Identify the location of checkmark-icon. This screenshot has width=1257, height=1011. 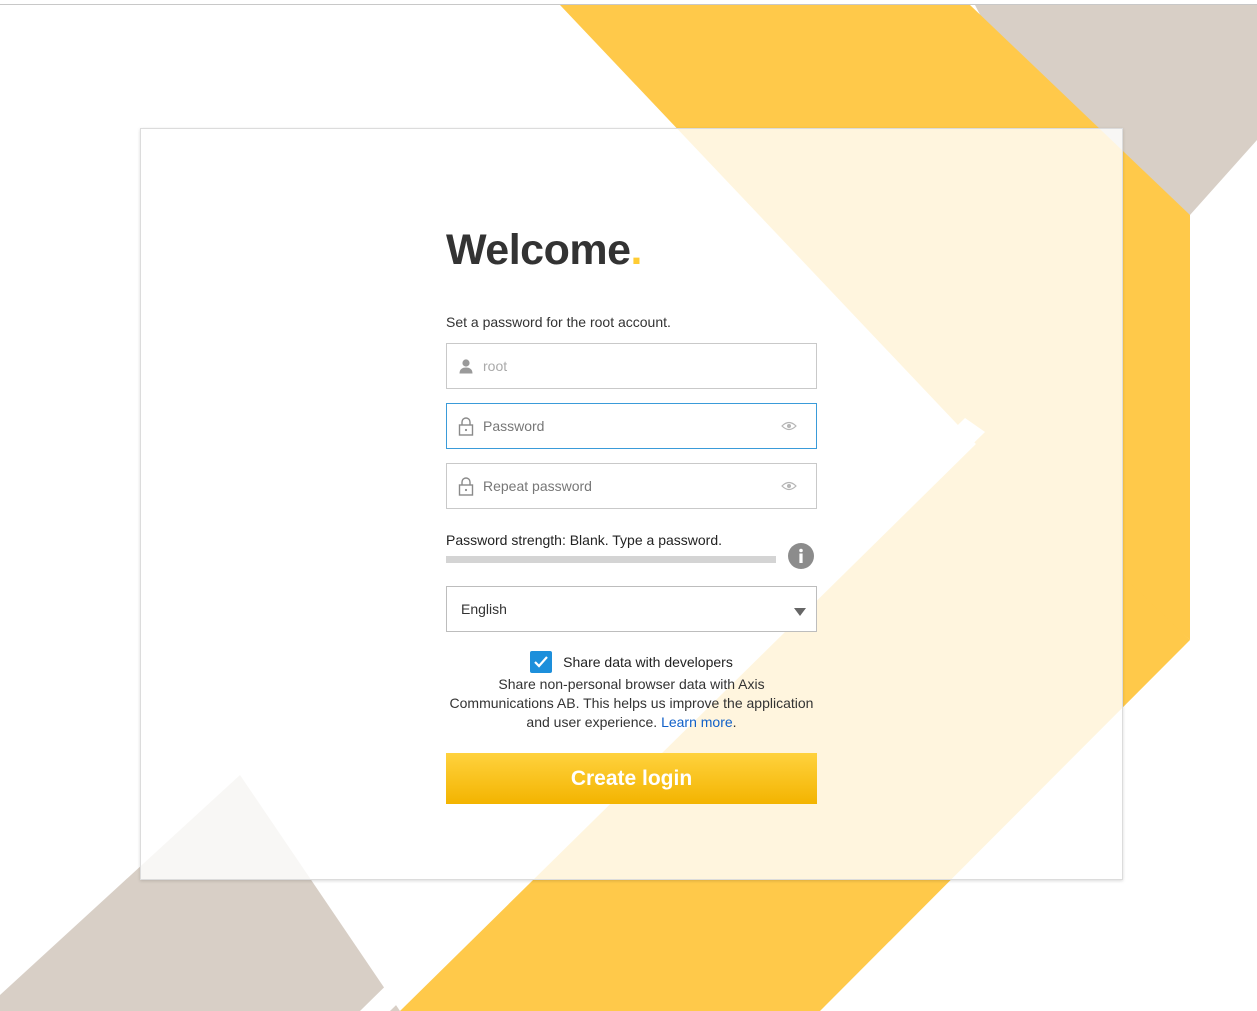
(541, 662).